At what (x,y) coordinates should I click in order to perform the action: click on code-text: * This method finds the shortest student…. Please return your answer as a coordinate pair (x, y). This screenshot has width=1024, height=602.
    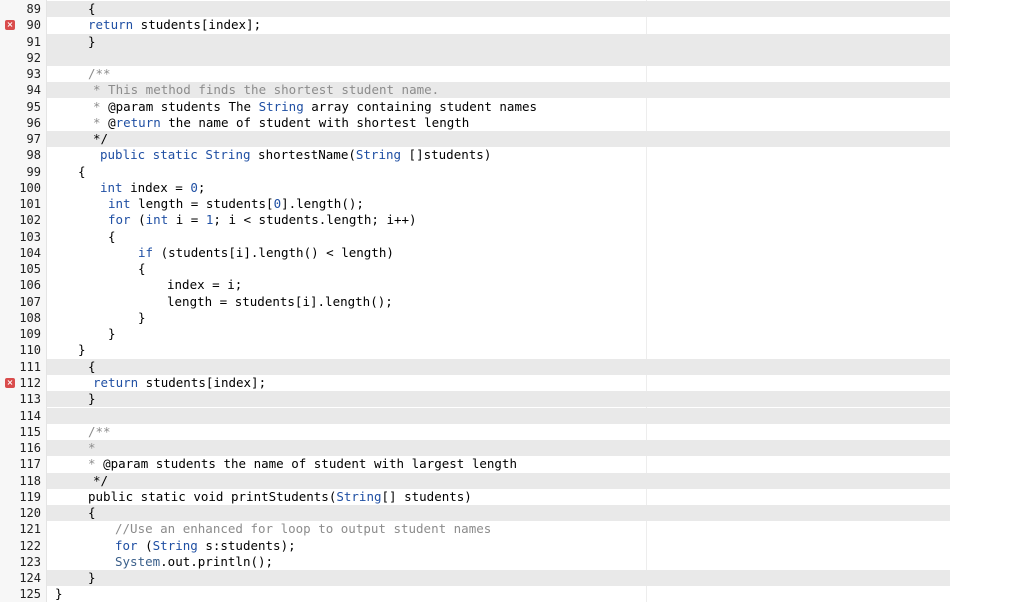
    Looking at the image, I should click on (266, 90).